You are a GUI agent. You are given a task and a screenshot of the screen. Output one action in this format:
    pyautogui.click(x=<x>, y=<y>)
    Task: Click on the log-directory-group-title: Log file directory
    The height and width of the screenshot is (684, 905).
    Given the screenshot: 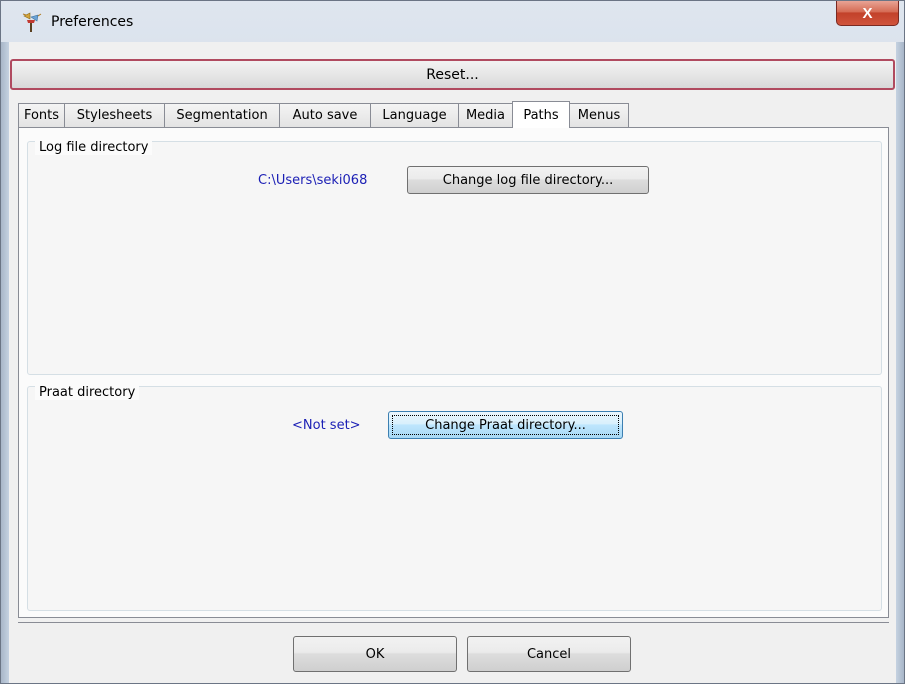 What is the action you would take?
    pyautogui.click(x=94, y=147)
    